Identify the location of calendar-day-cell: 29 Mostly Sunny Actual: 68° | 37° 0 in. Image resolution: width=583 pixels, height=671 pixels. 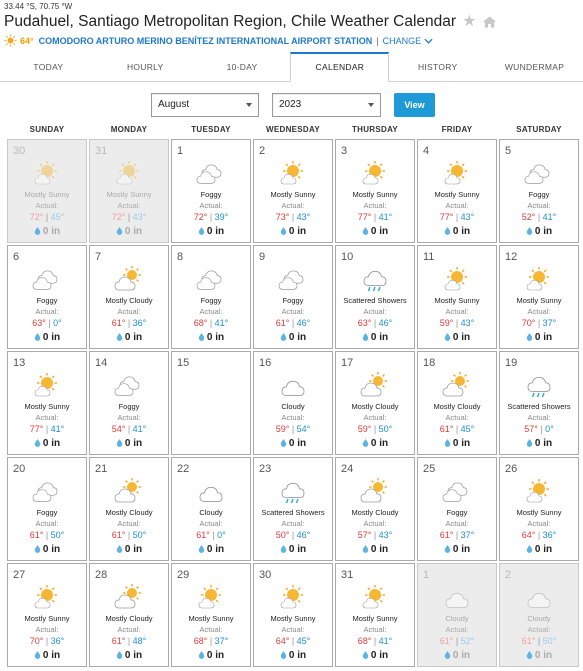
(211, 615).